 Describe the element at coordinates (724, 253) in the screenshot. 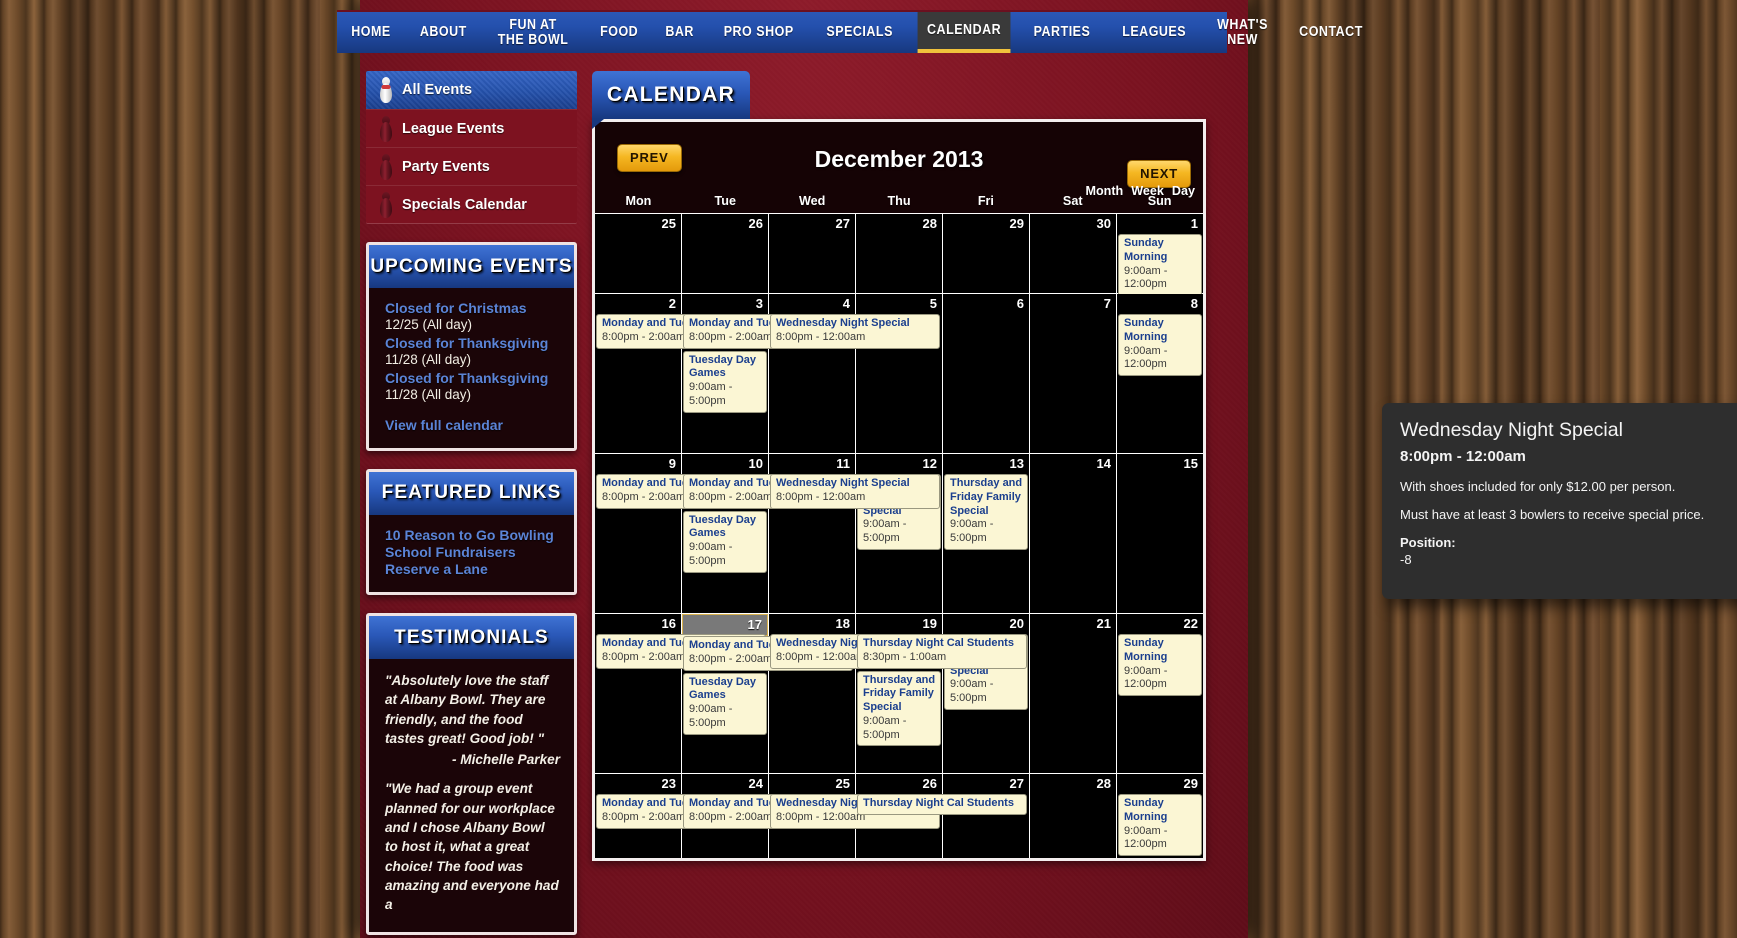

I see `calendar-day-cell: 26` at that location.